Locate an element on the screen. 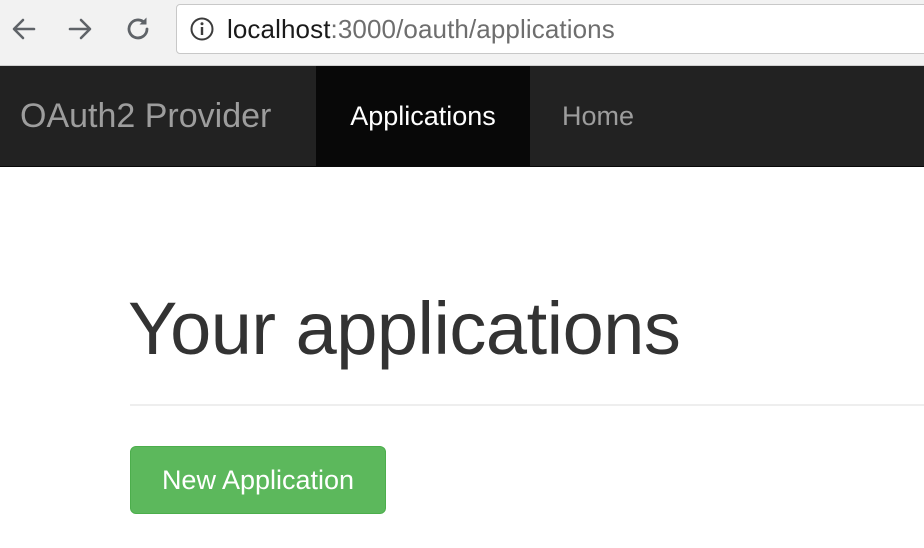  url-host: localhost is located at coordinates (279, 28).